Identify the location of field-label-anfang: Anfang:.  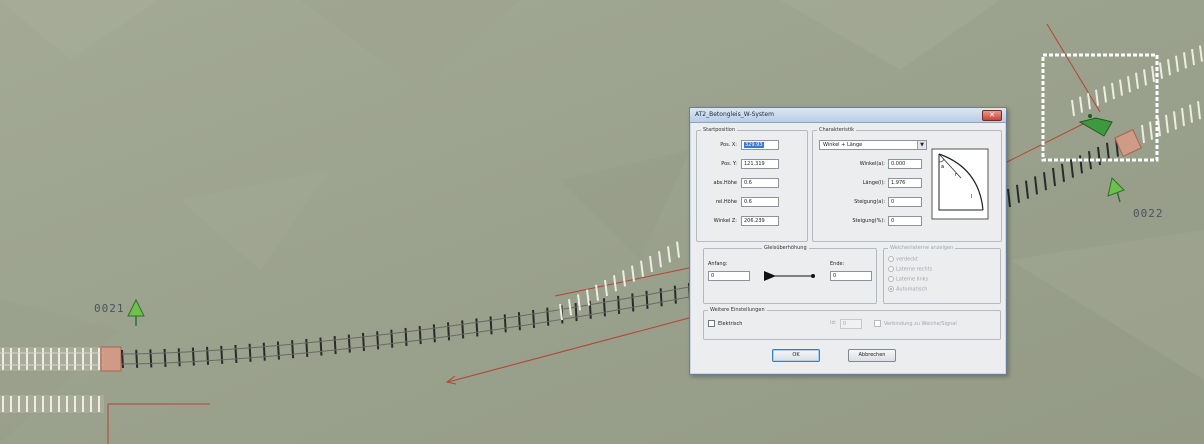
(718, 264).